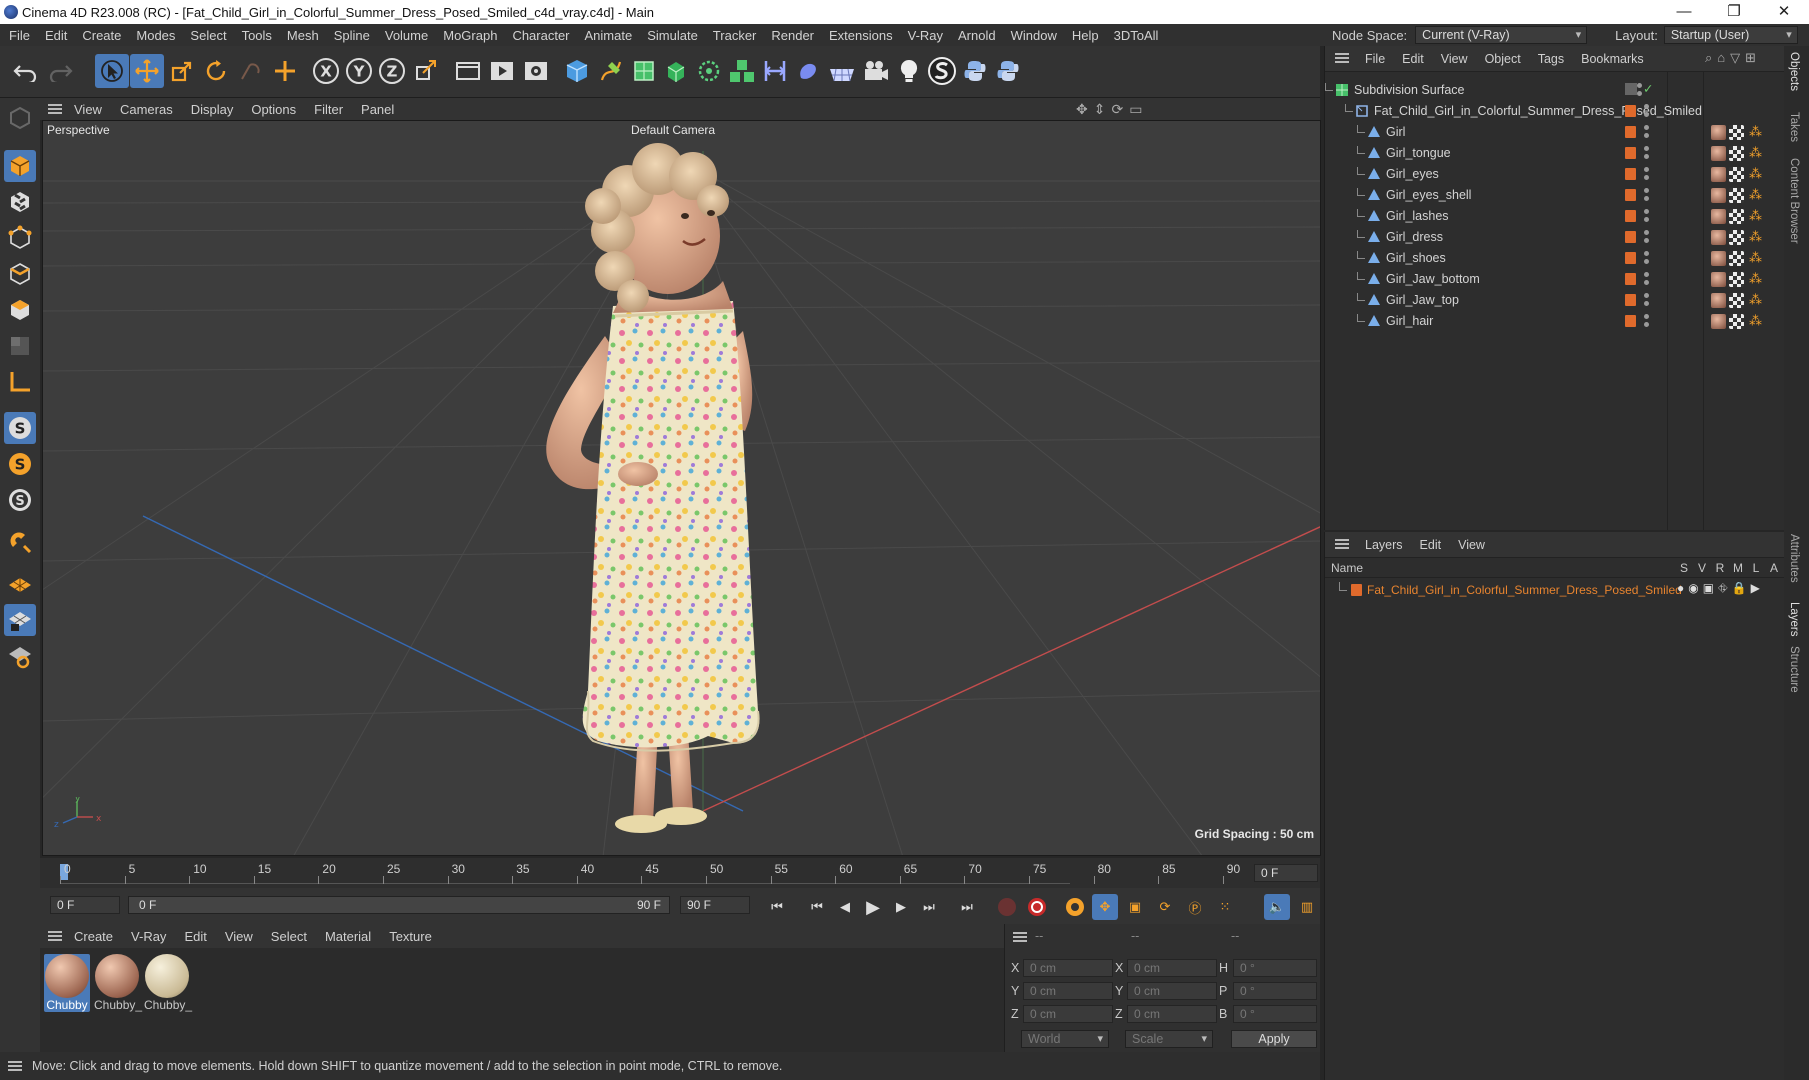 The image size is (1809, 1080). What do you see at coordinates (1007, 907) in the screenshot?
I see `record-icon` at bounding box center [1007, 907].